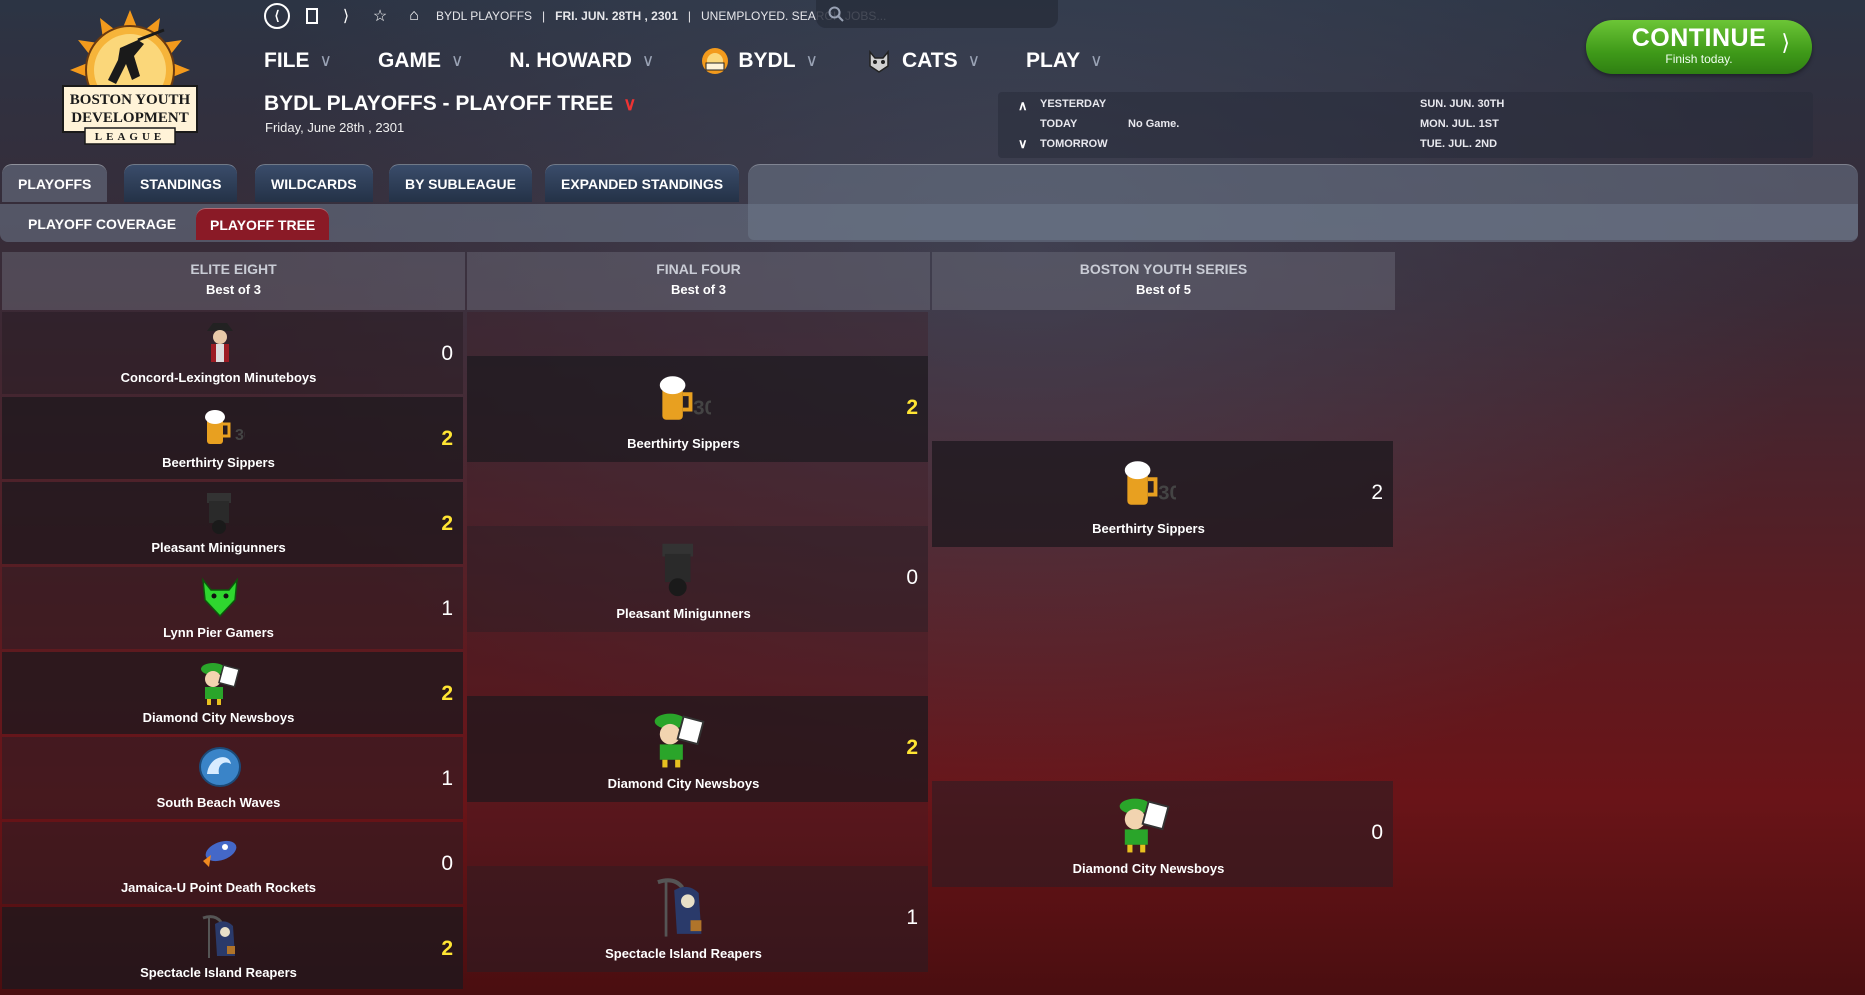 This screenshot has height=995, width=1865. I want to click on bracket-slot: Pleasant Minigunners 2, so click(232, 523).